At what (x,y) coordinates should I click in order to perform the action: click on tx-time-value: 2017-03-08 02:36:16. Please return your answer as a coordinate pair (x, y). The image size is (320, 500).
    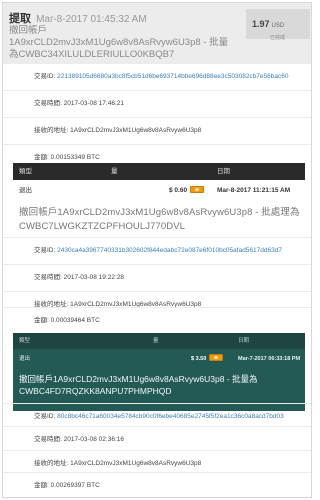
    Looking at the image, I should click on (93, 439).